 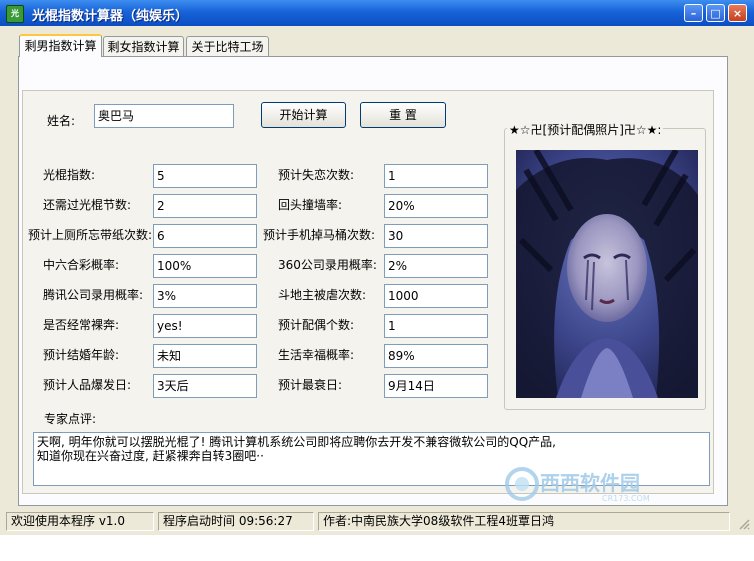 I want to click on title-bar: 光 光棍指数计算器（纯娱乐） – □ ×, so click(x=377, y=13).